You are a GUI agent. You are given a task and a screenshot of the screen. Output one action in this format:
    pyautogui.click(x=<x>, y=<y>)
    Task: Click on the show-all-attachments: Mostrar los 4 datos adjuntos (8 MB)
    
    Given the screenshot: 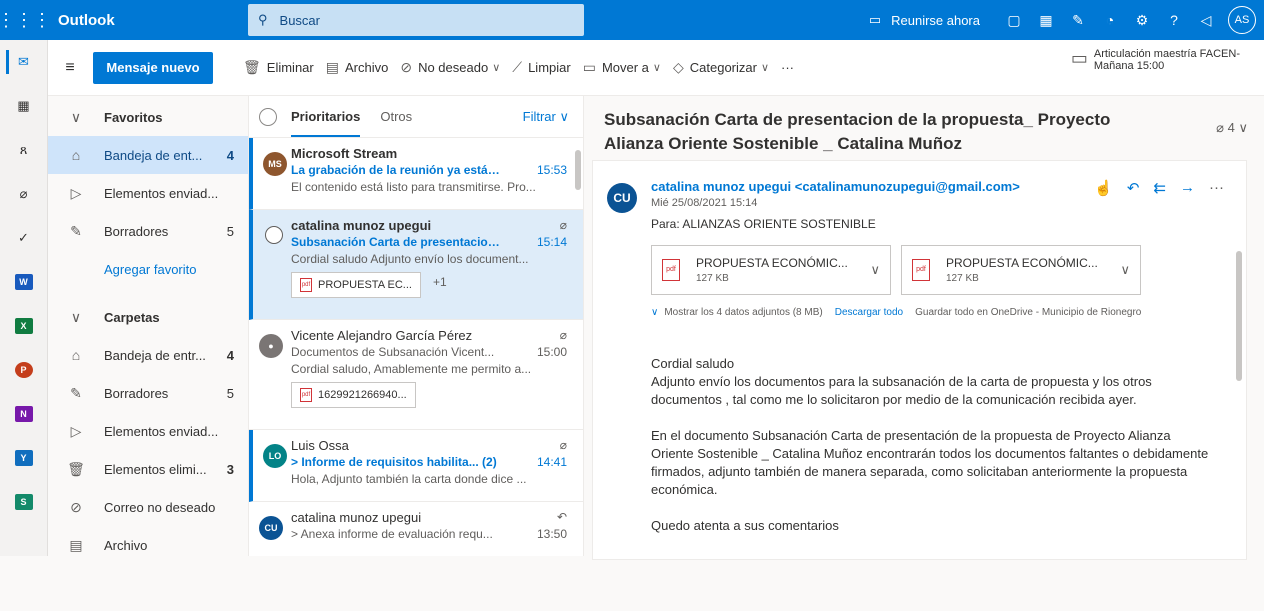 What is the action you would take?
    pyautogui.click(x=743, y=312)
    